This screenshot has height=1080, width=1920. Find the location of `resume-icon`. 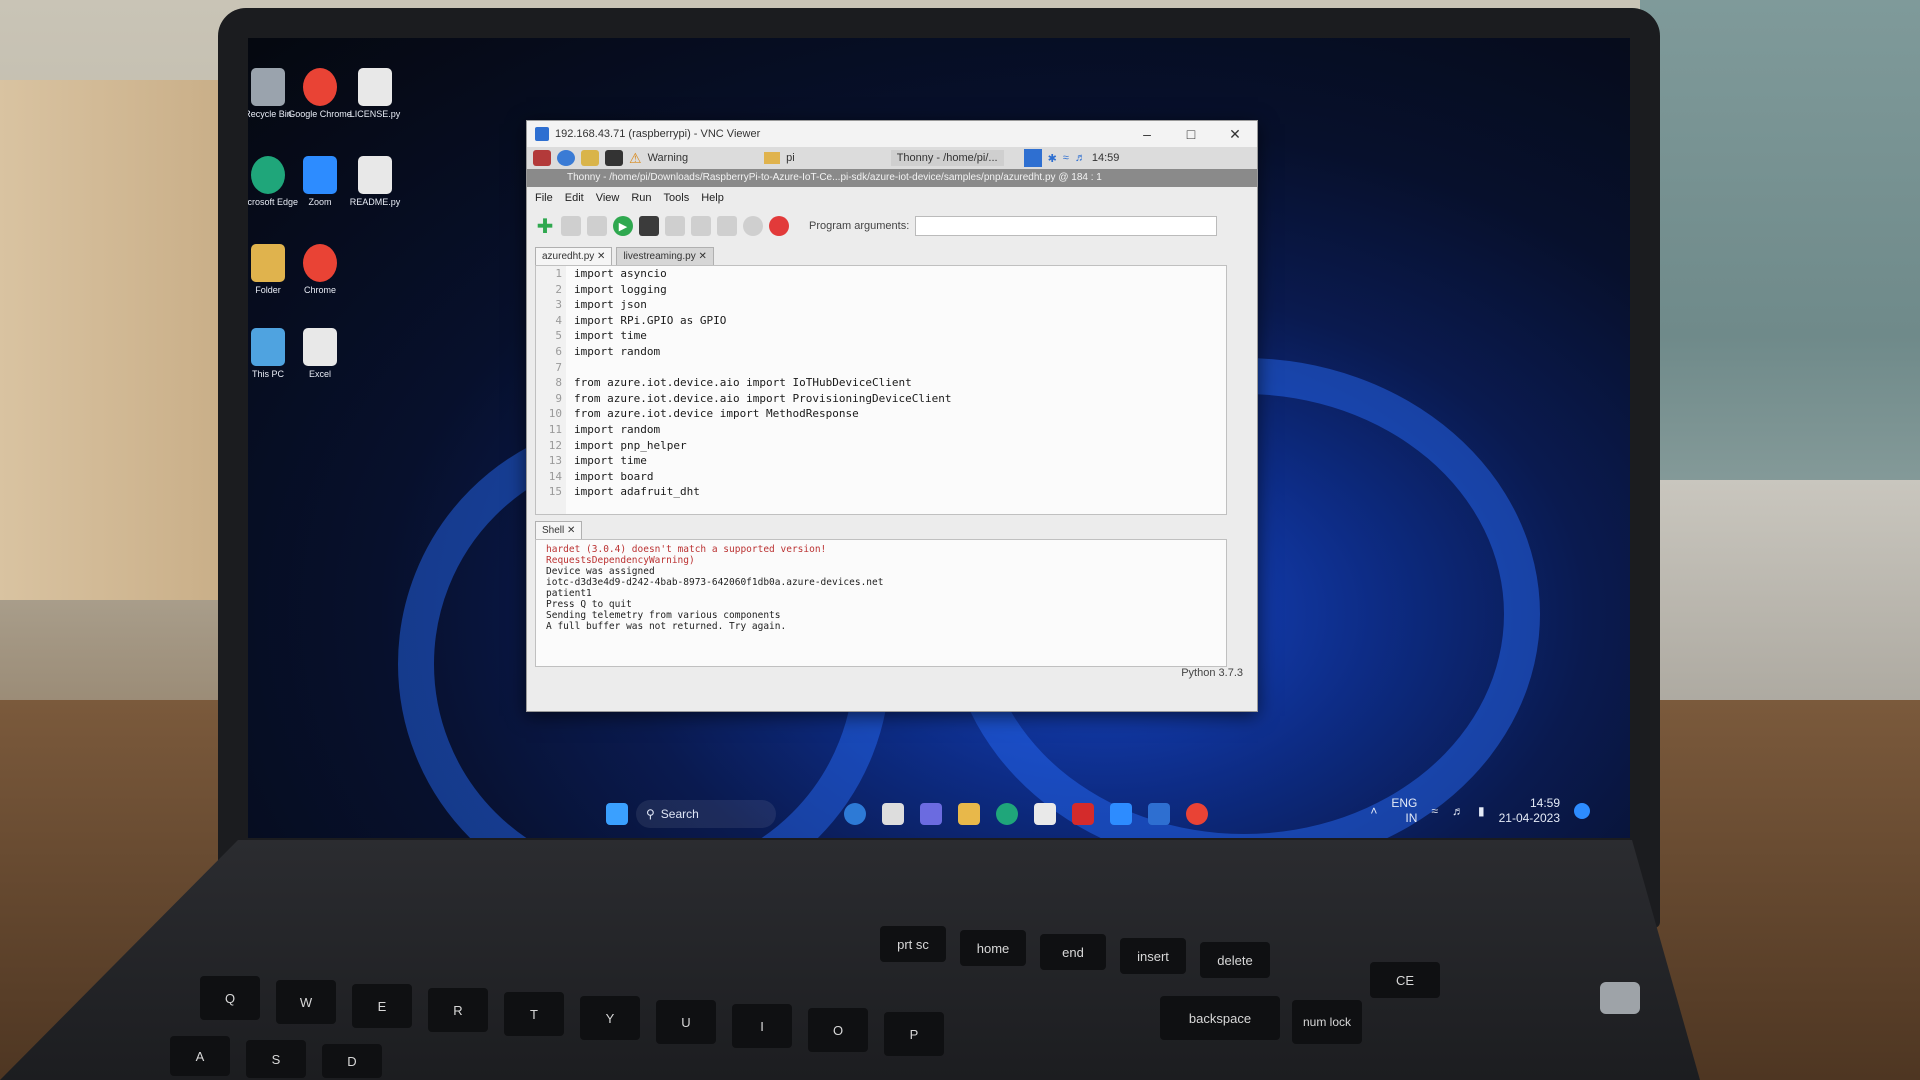

resume-icon is located at coordinates (753, 226).